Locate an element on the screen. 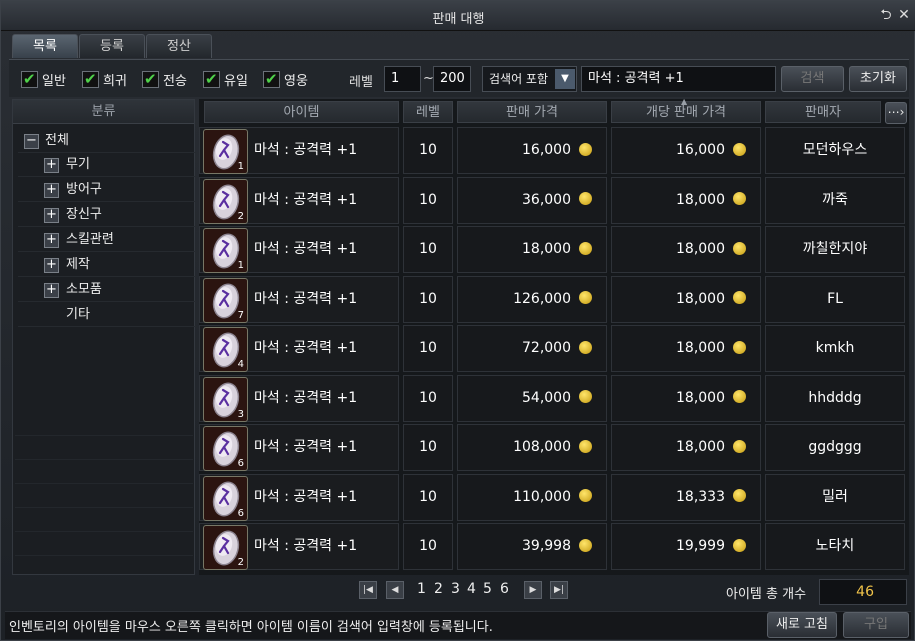 Image resolution: width=915 pixels, height=641 pixels. buy-button: 구입 is located at coordinates (876, 625).